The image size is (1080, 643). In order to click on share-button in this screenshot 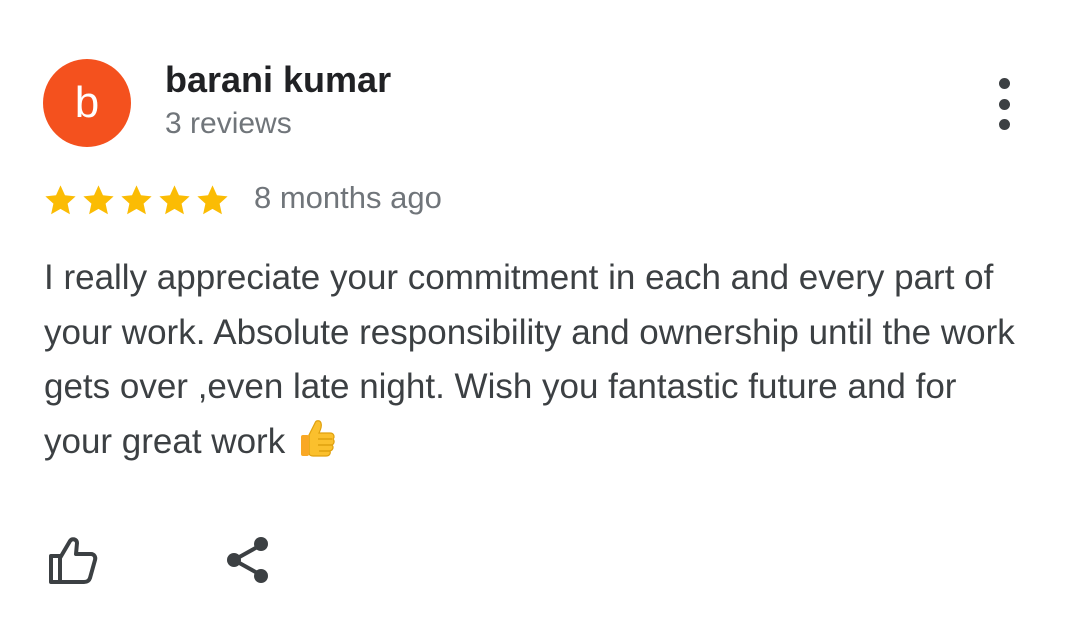, I will do `click(248, 560)`.